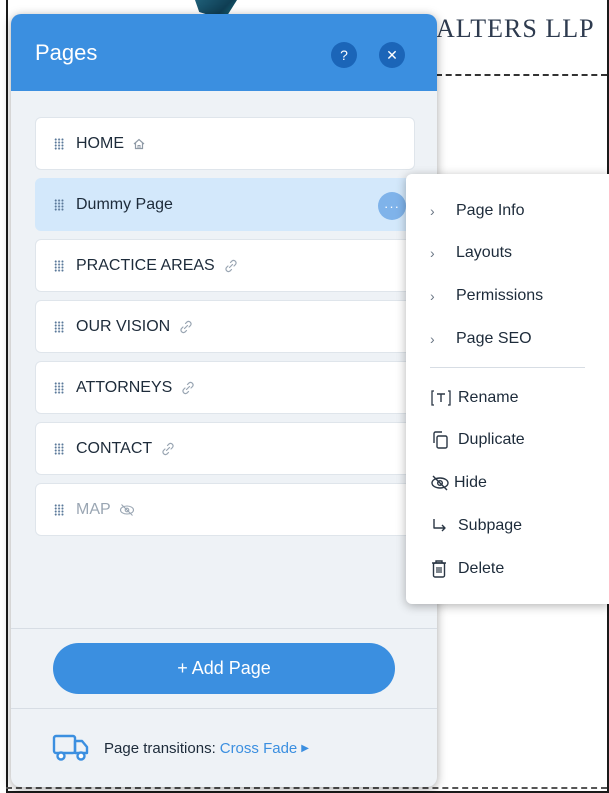 The width and height of the screenshot is (609, 793). What do you see at coordinates (259, 748) in the screenshot?
I see `transition-value-link: Cross Fade` at bounding box center [259, 748].